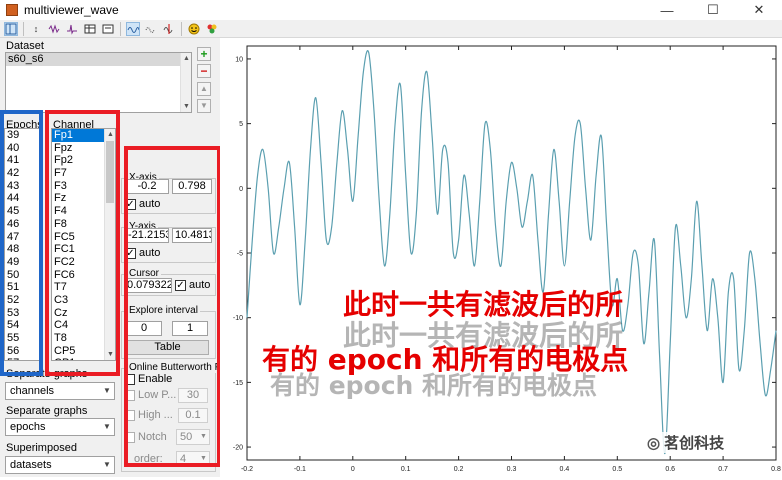 The width and height of the screenshot is (782, 480). What do you see at coordinates (32, 391) in the screenshot?
I see `sep1-value: channels` at bounding box center [32, 391].